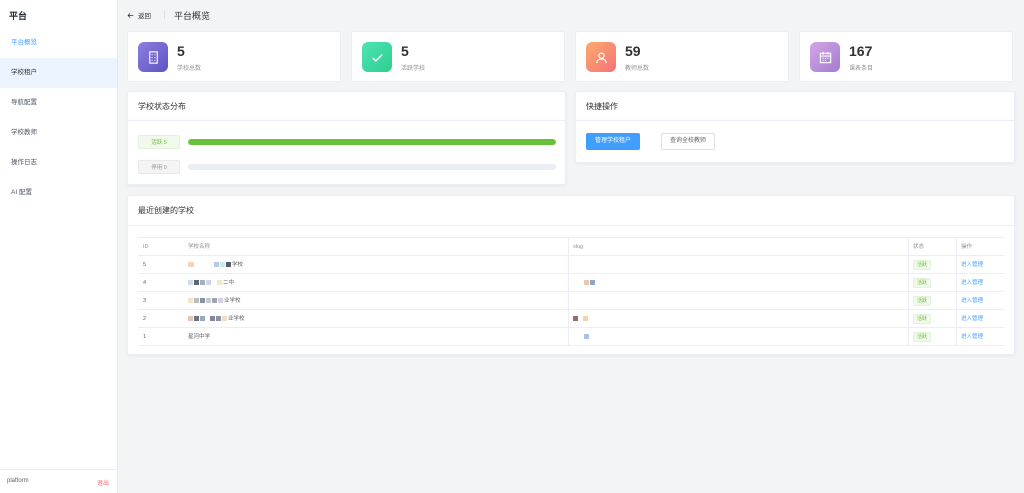  I want to click on back-button: 返回, so click(139, 15).